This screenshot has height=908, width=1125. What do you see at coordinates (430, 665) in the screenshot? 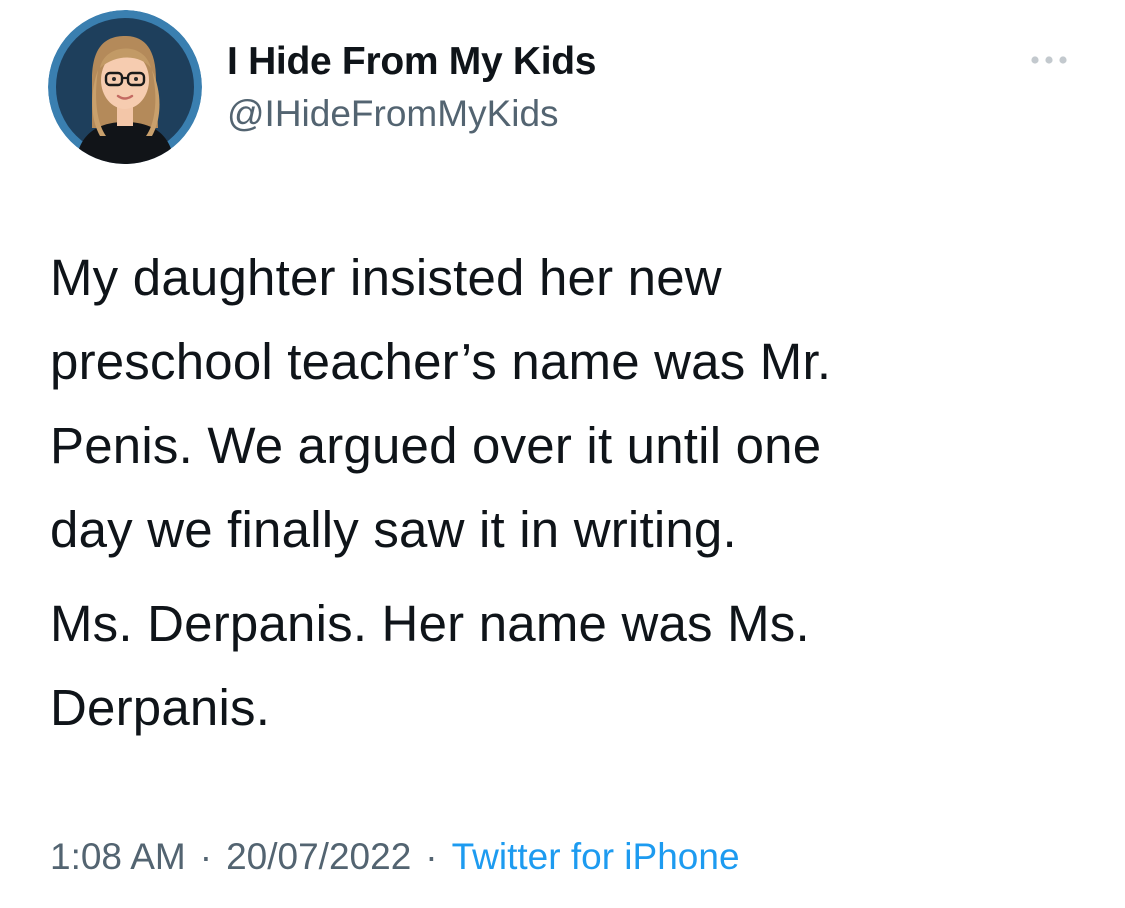
I see `tweet-paragraph-2: Ms. Derpanis. Her name was Ms. Derpanis.` at bounding box center [430, 665].